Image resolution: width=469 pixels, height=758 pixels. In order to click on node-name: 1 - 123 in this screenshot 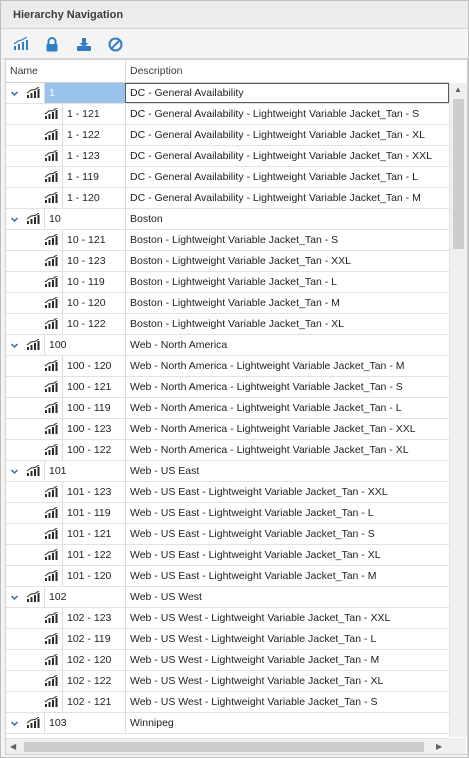, I will do `click(93, 156)`.